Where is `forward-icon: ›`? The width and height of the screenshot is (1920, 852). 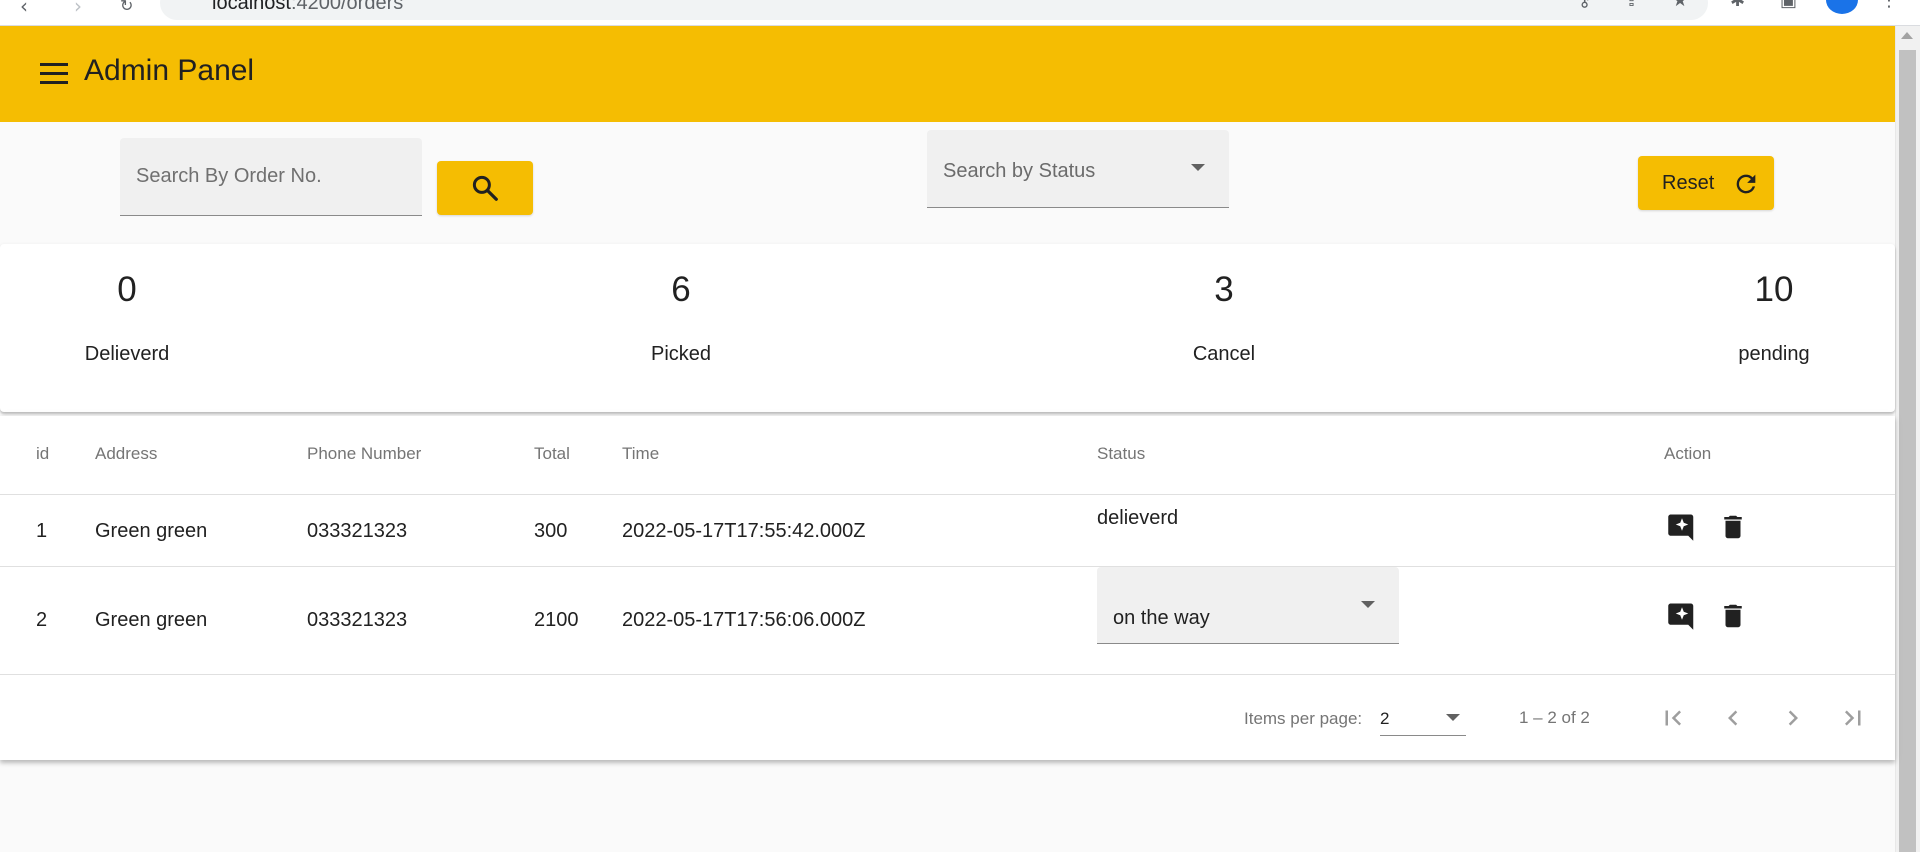 forward-icon: › is located at coordinates (78, 9).